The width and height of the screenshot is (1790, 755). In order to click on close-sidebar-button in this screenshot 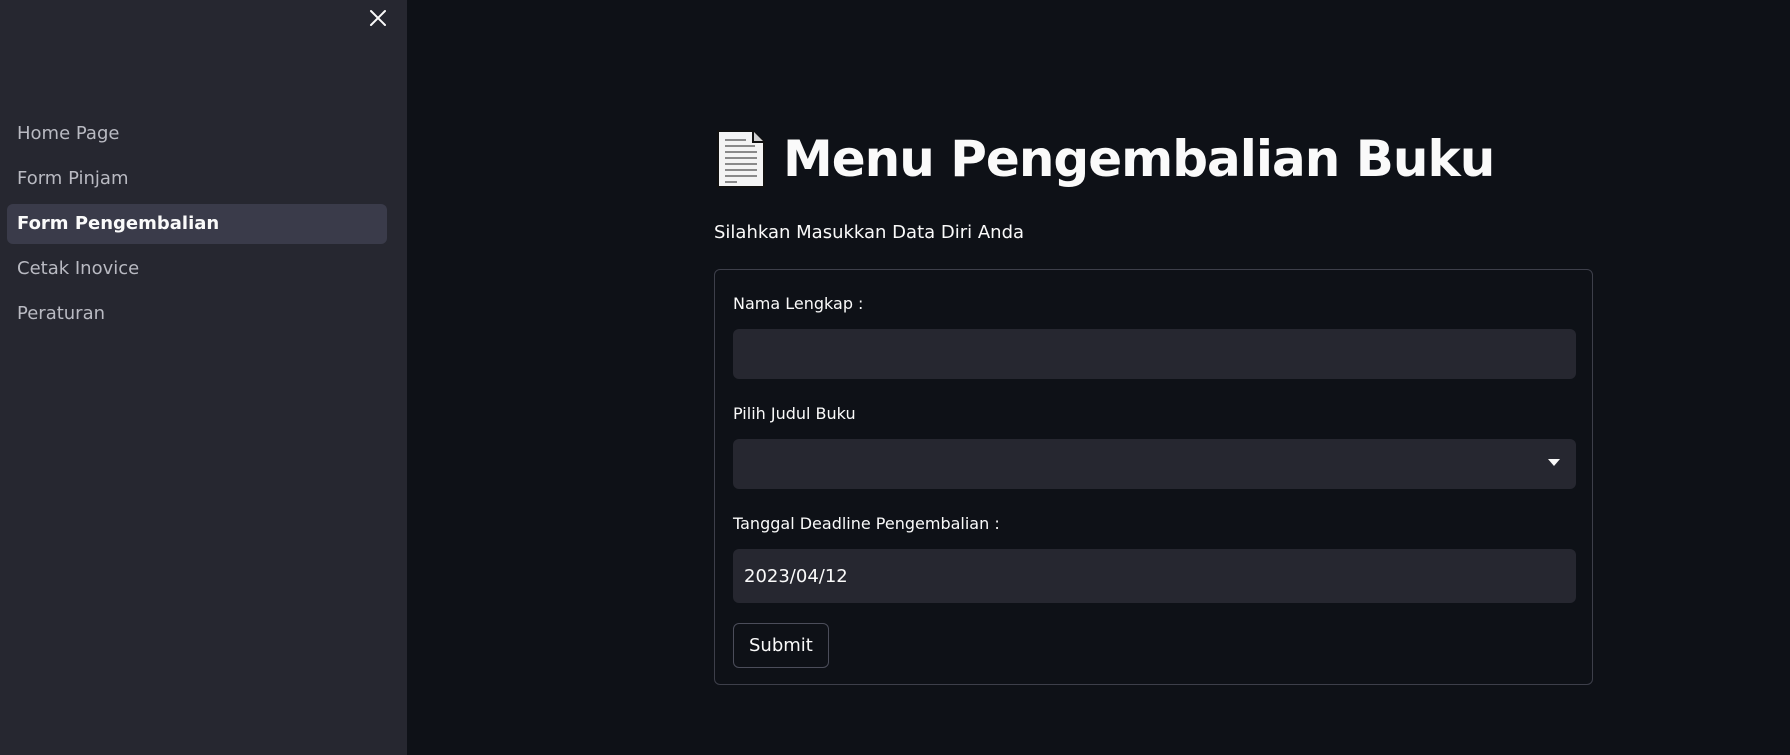, I will do `click(378, 18)`.